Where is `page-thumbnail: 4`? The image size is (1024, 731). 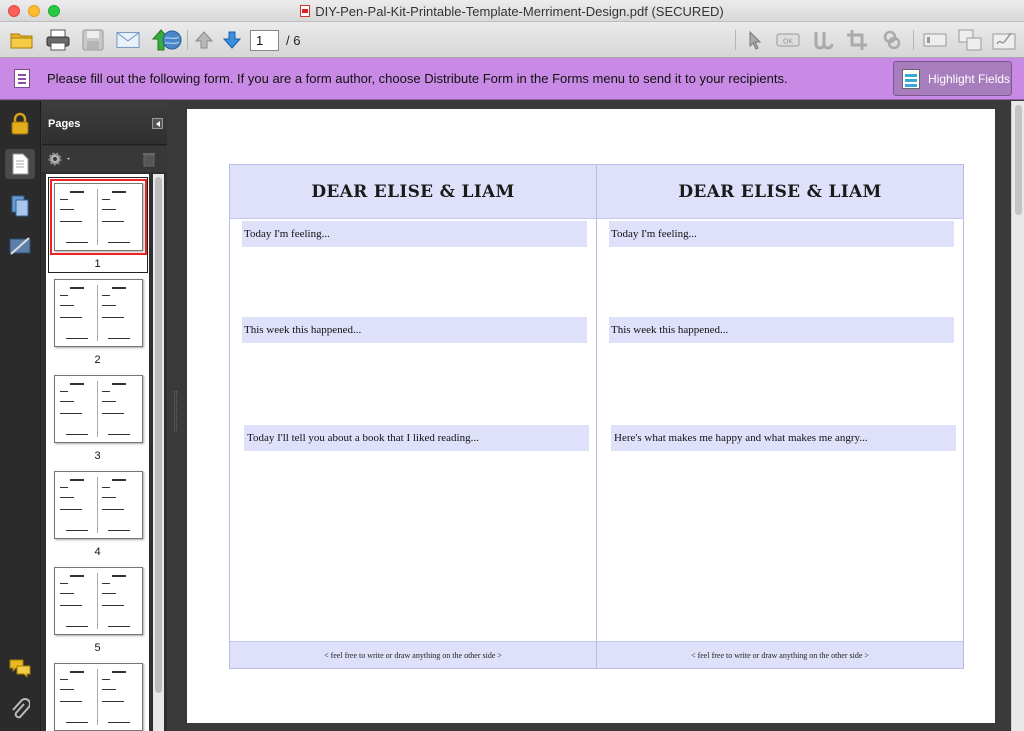
page-thumbnail: 4 is located at coordinates (97, 510).